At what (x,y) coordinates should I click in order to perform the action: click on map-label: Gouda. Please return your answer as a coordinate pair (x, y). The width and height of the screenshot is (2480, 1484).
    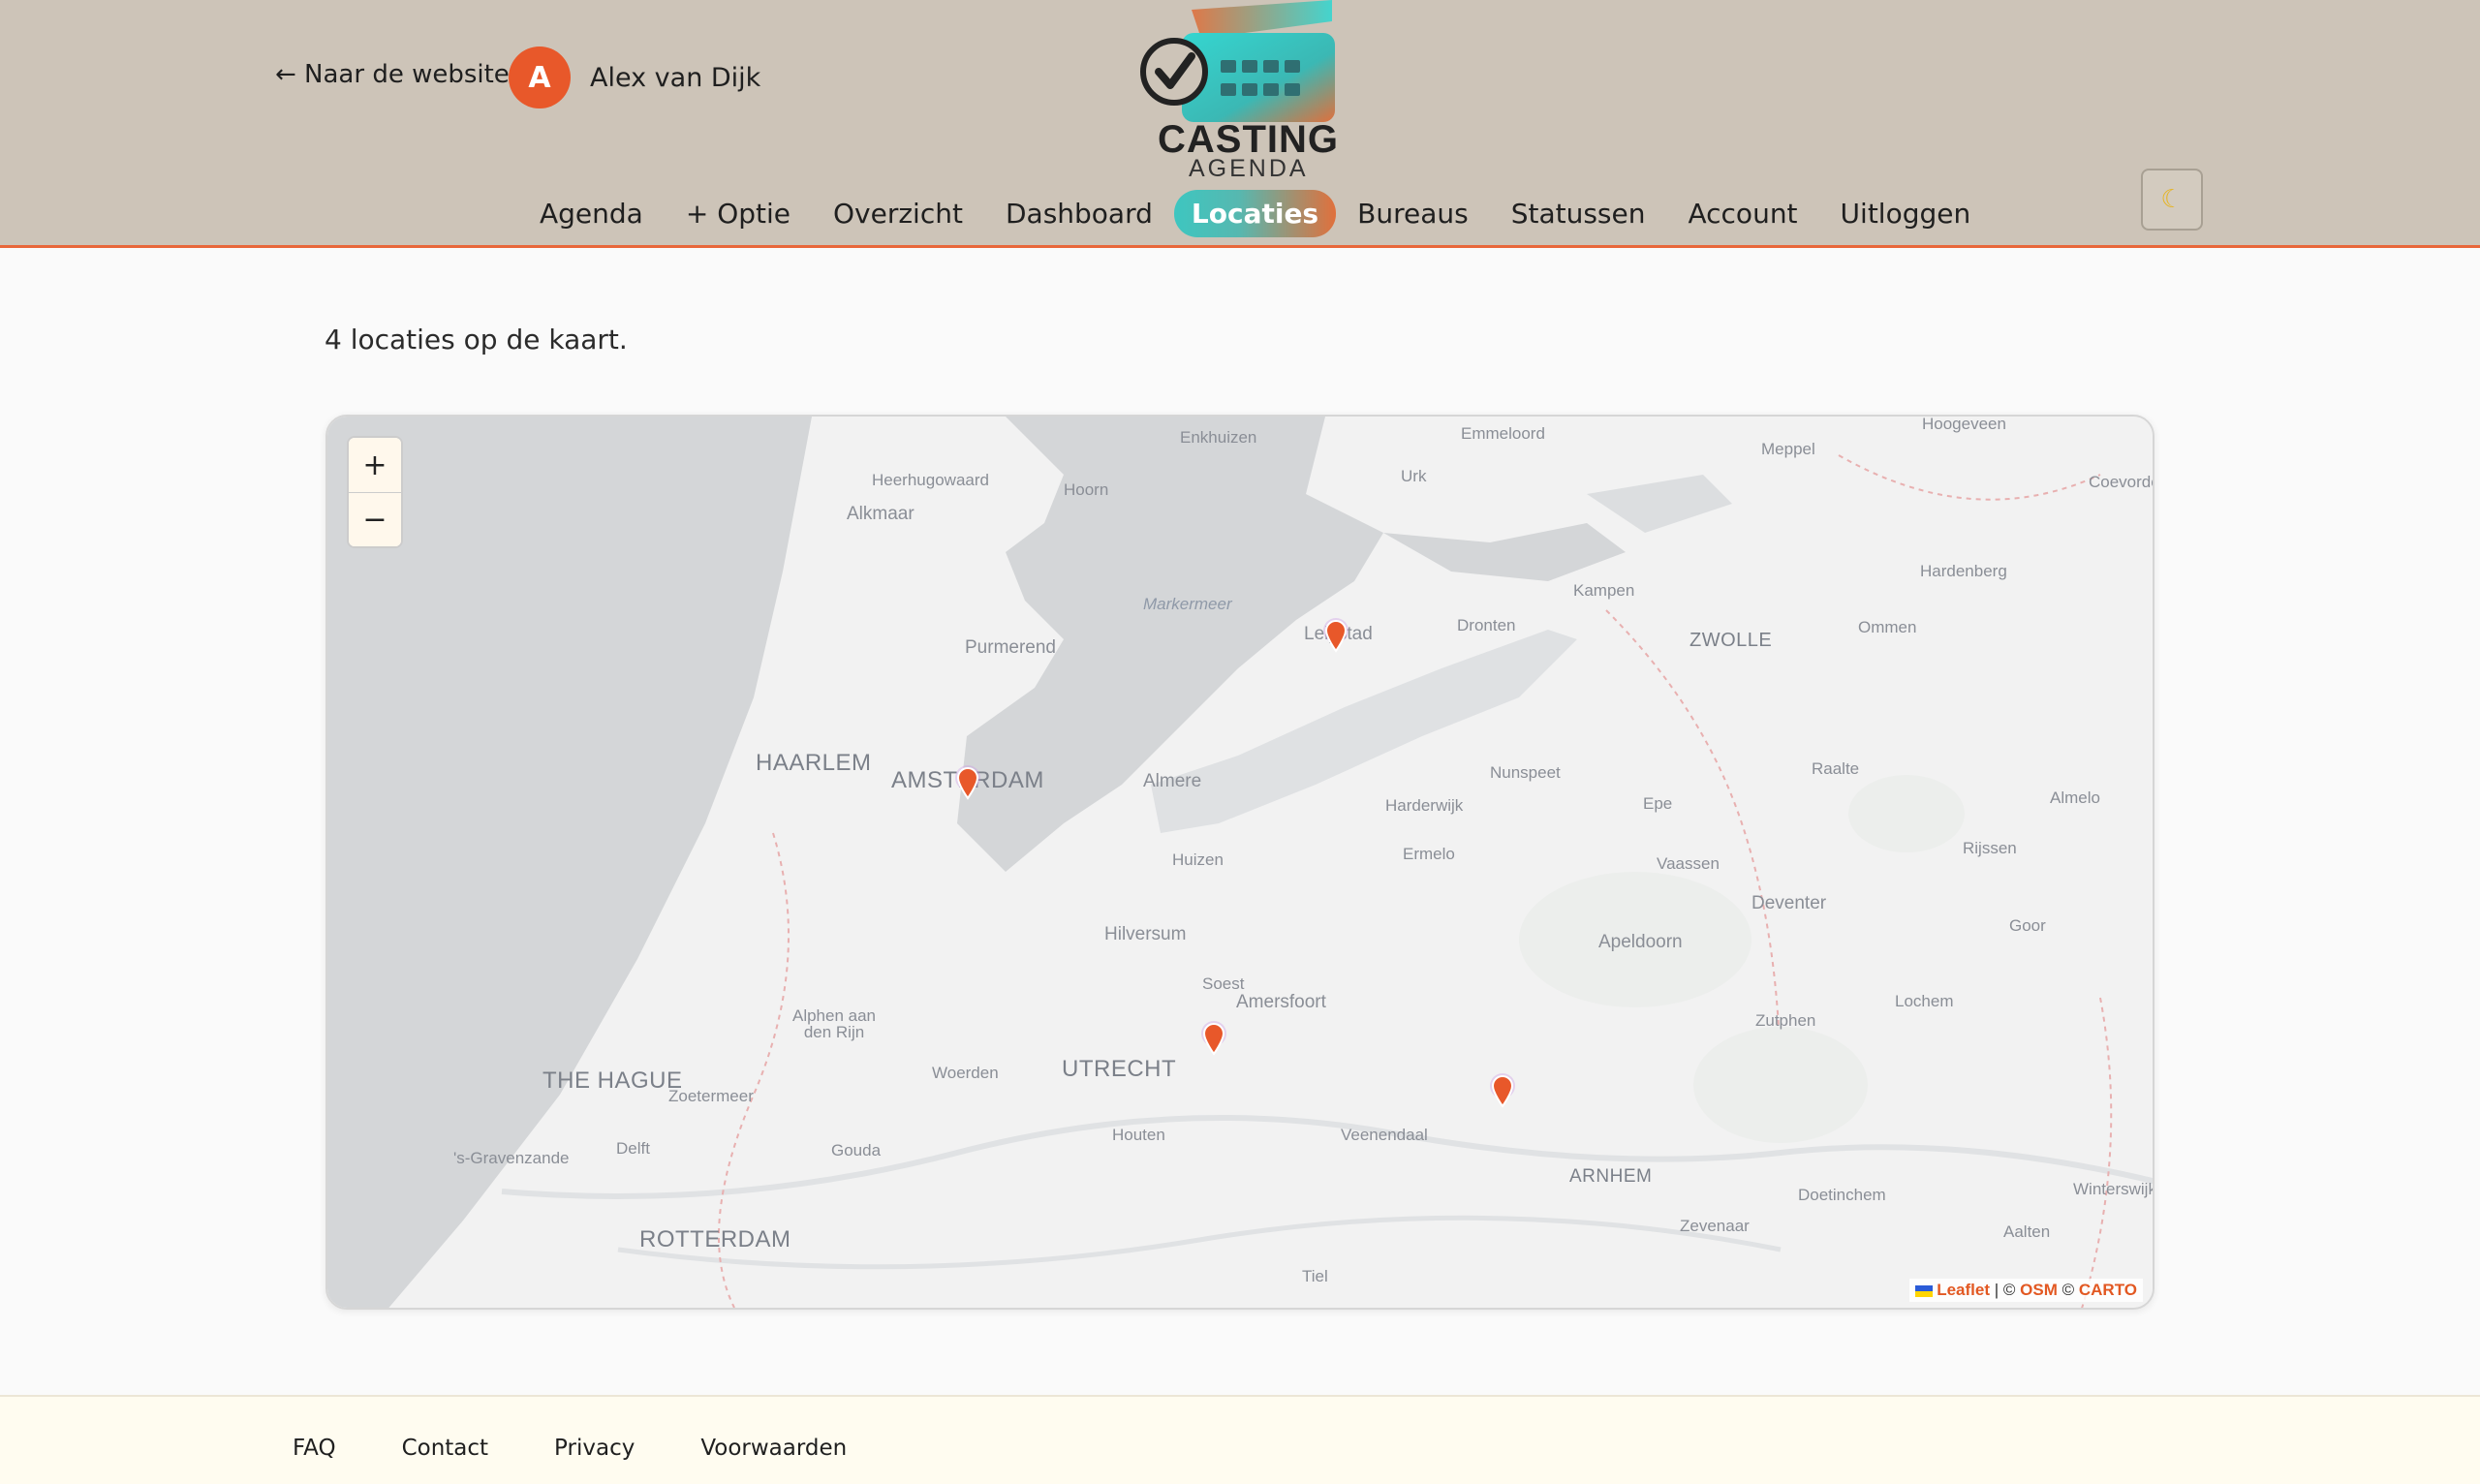
    Looking at the image, I should click on (856, 1150).